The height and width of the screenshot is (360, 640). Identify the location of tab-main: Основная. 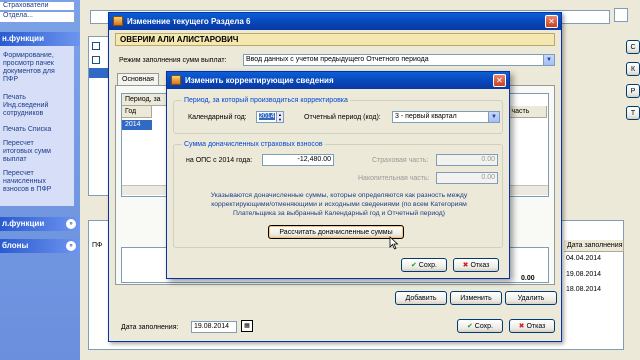
(138, 79).